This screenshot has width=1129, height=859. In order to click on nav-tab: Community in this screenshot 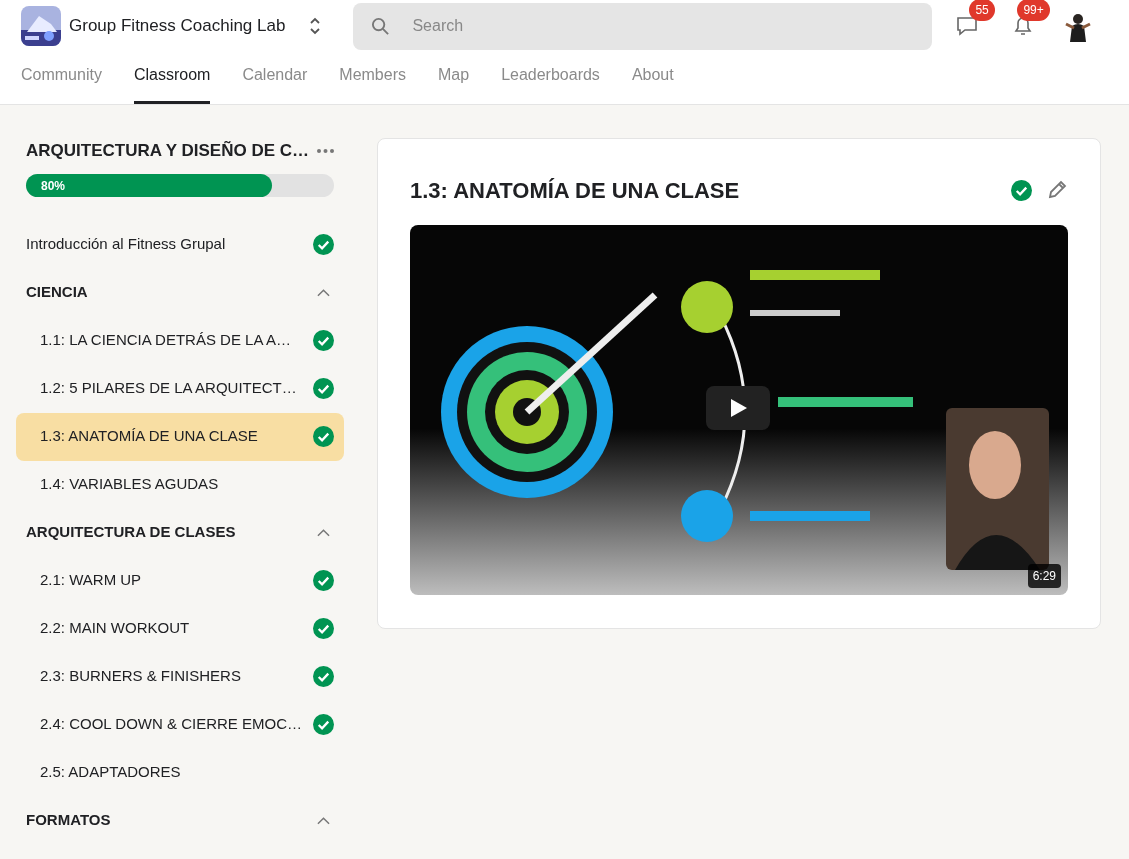, I will do `click(61, 83)`.